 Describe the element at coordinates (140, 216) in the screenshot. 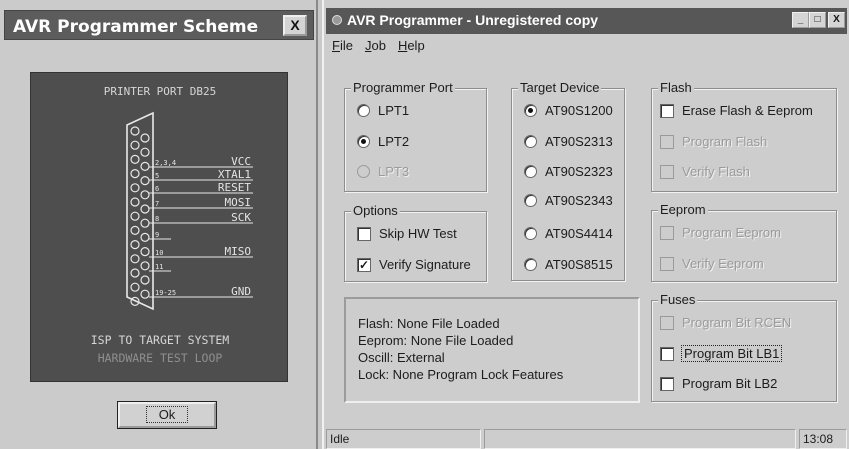

I see `connector-pins` at that location.